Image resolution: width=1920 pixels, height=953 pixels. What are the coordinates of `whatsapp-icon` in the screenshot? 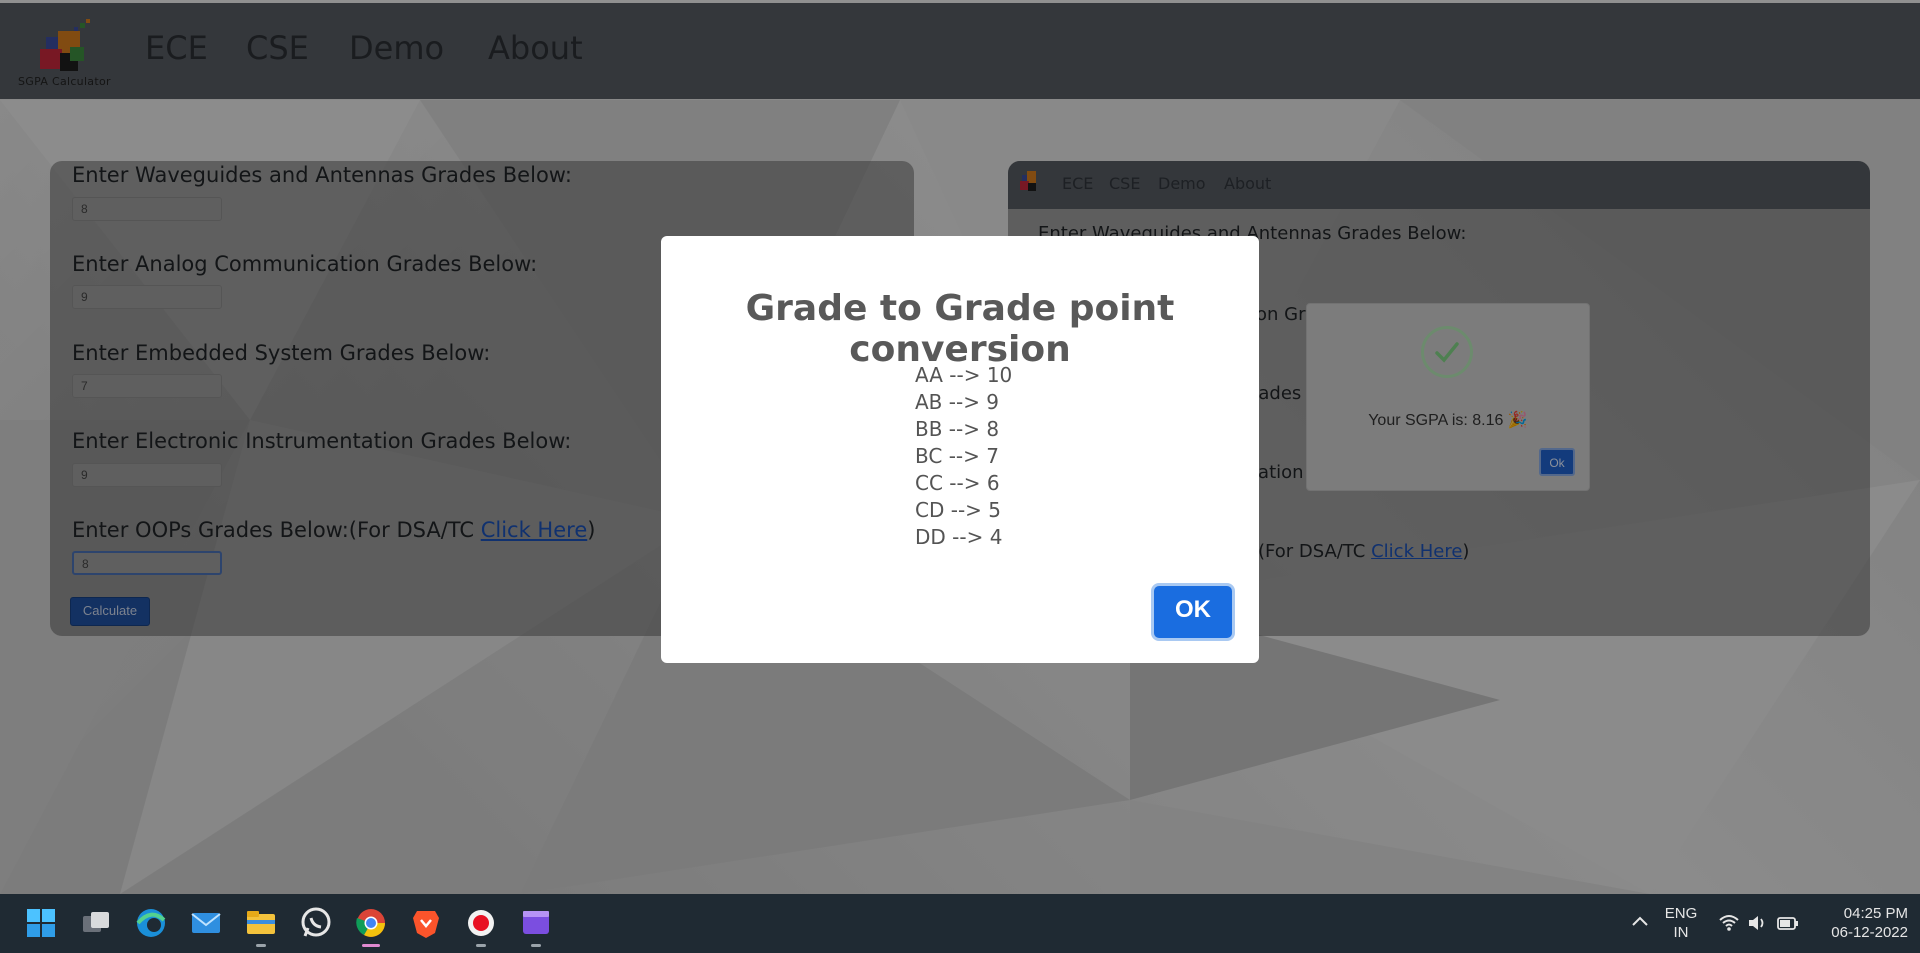 It's located at (316, 923).